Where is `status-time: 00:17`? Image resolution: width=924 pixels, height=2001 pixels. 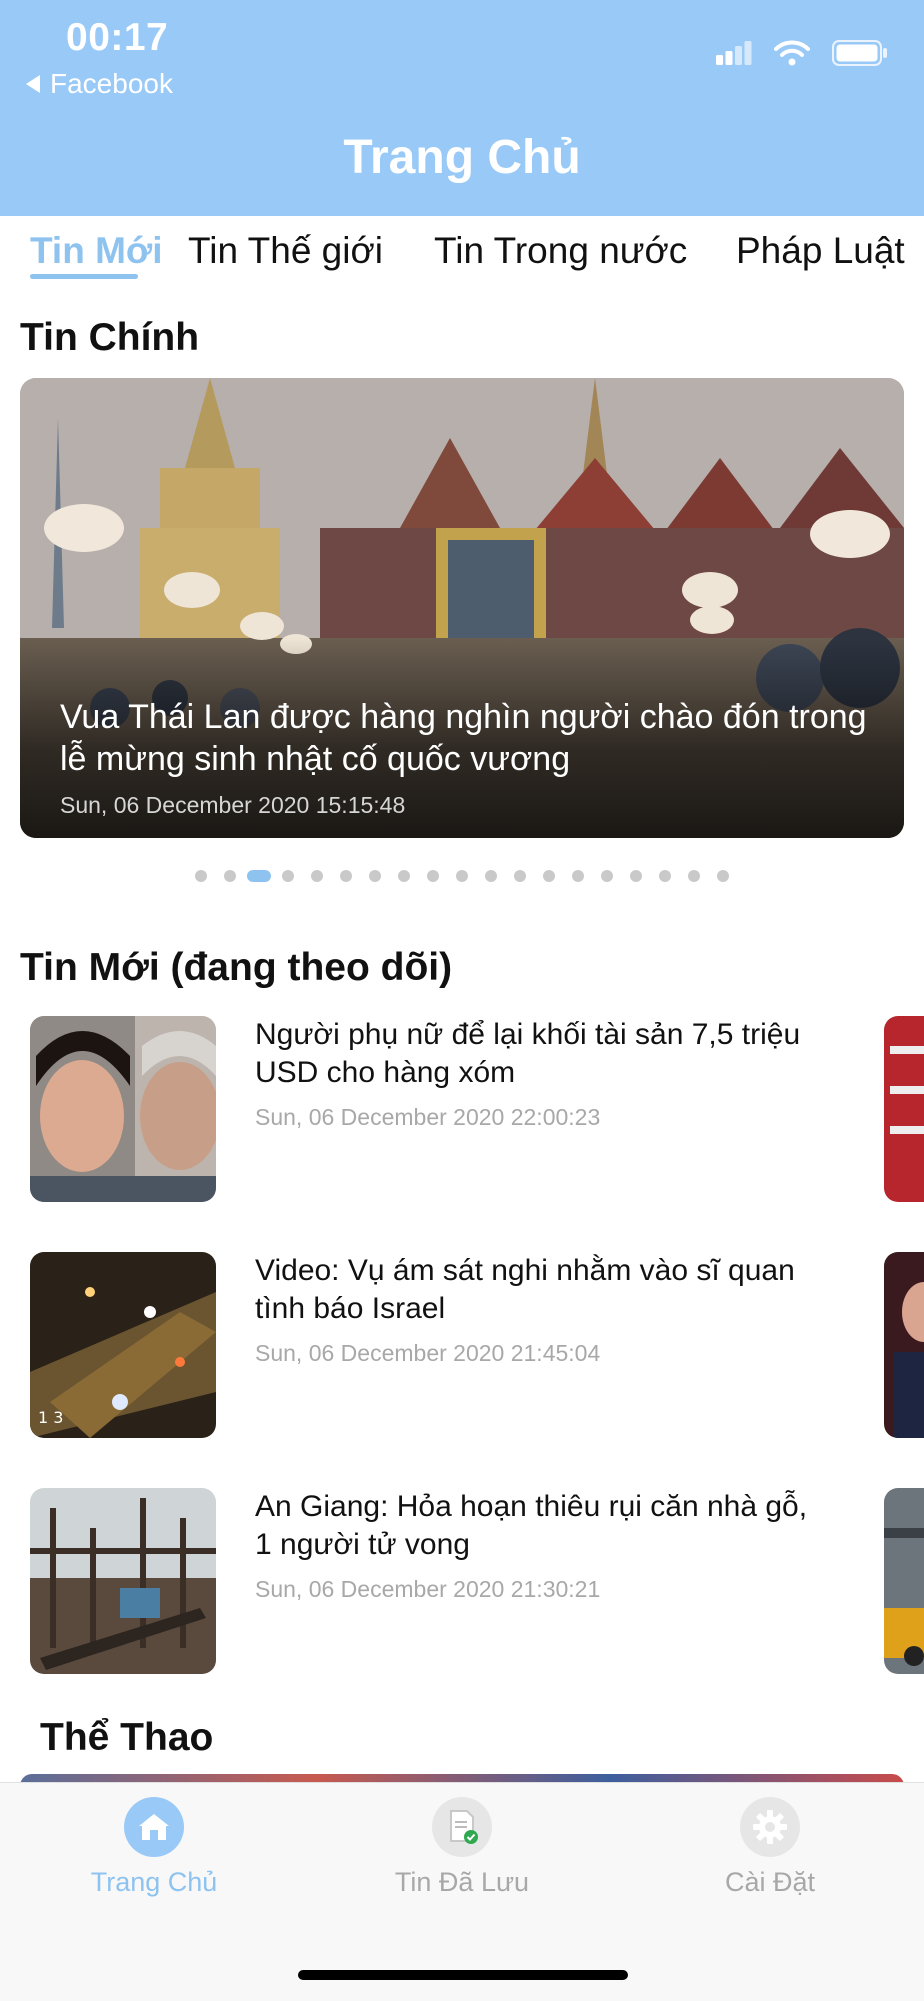 status-time: 00:17 is located at coordinates (117, 37).